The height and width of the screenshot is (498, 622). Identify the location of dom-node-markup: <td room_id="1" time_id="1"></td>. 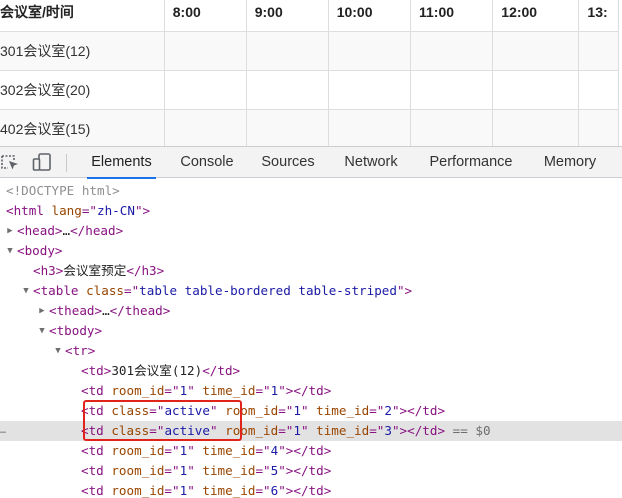
(206, 391).